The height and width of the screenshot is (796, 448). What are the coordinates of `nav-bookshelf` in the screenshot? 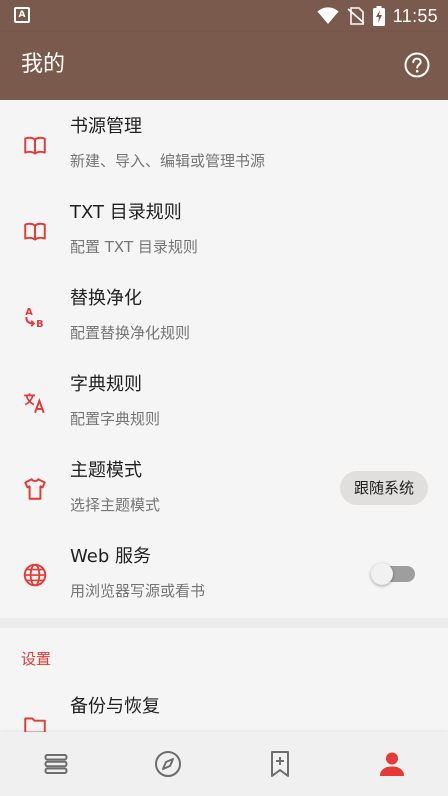 It's located at (56, 764).